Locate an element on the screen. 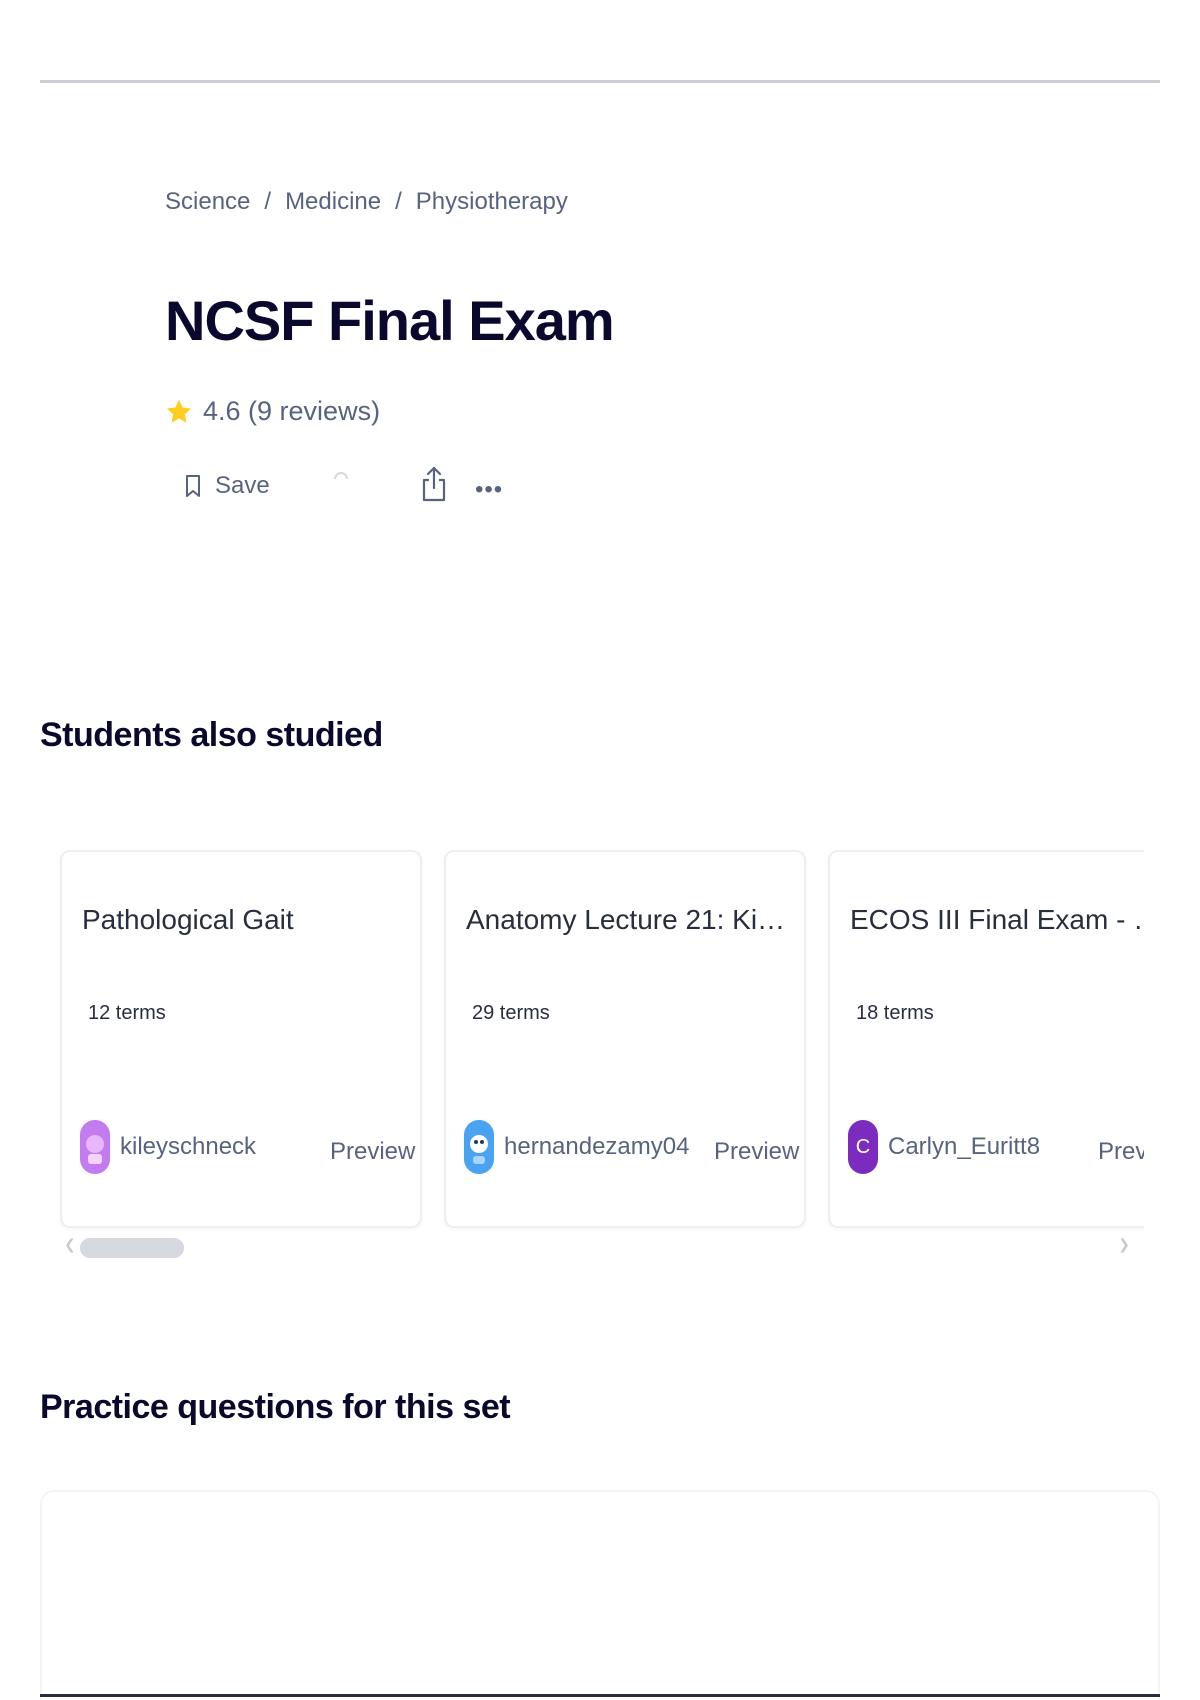 Image resolution: width=1200 pixels, height=1700 pixels. author-name: kileyschneck is located at coordinates (188, 1146).